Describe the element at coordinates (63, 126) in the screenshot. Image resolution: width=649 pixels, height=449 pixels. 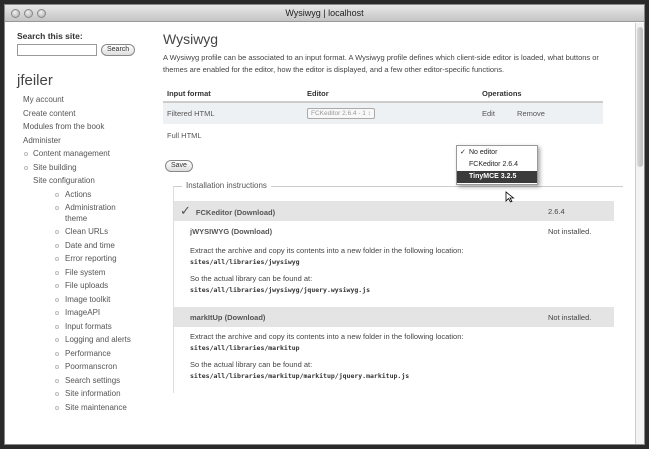
I see `nav-item-label: Modules from the book` at that location.